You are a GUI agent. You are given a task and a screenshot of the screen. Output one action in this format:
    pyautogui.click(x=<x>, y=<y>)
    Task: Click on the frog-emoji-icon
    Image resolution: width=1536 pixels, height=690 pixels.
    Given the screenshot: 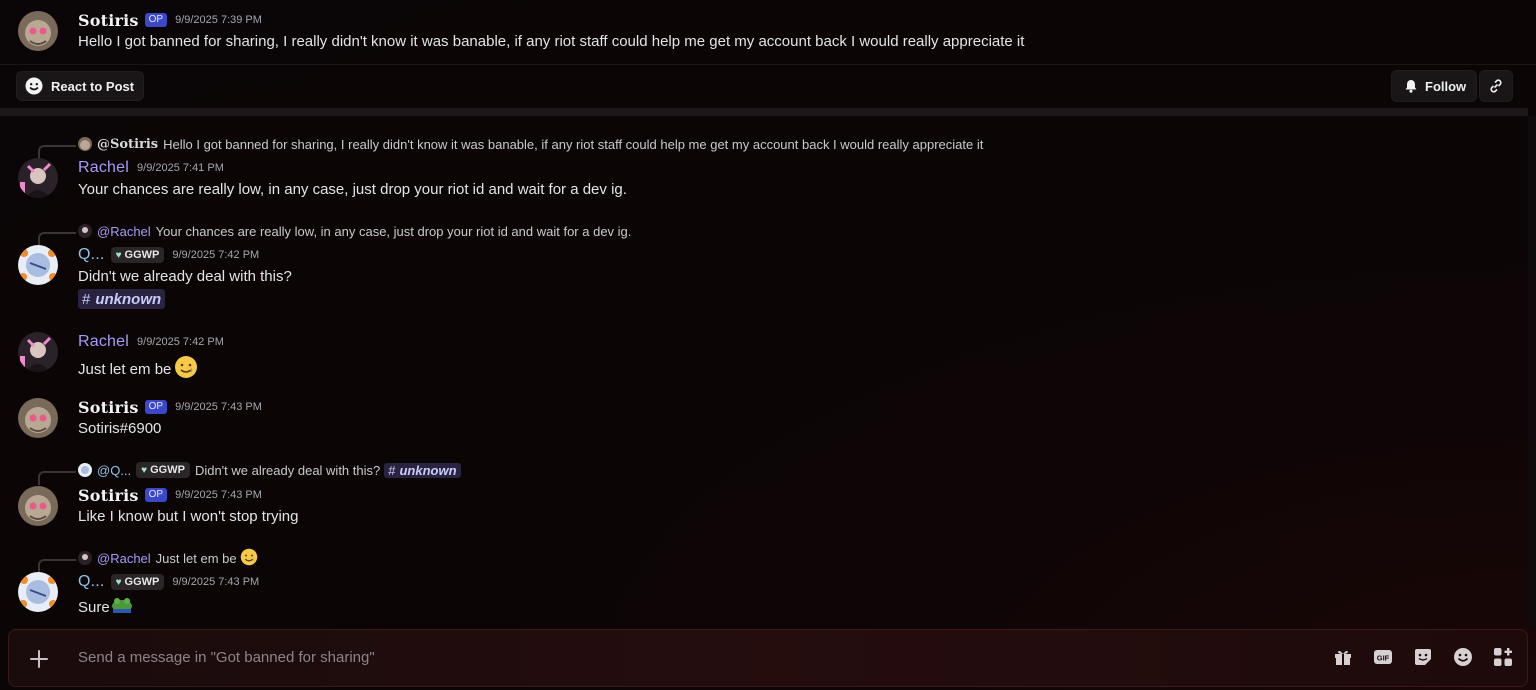 What is the action you would take?
    pyautogui.click(x=122, y=607)
    